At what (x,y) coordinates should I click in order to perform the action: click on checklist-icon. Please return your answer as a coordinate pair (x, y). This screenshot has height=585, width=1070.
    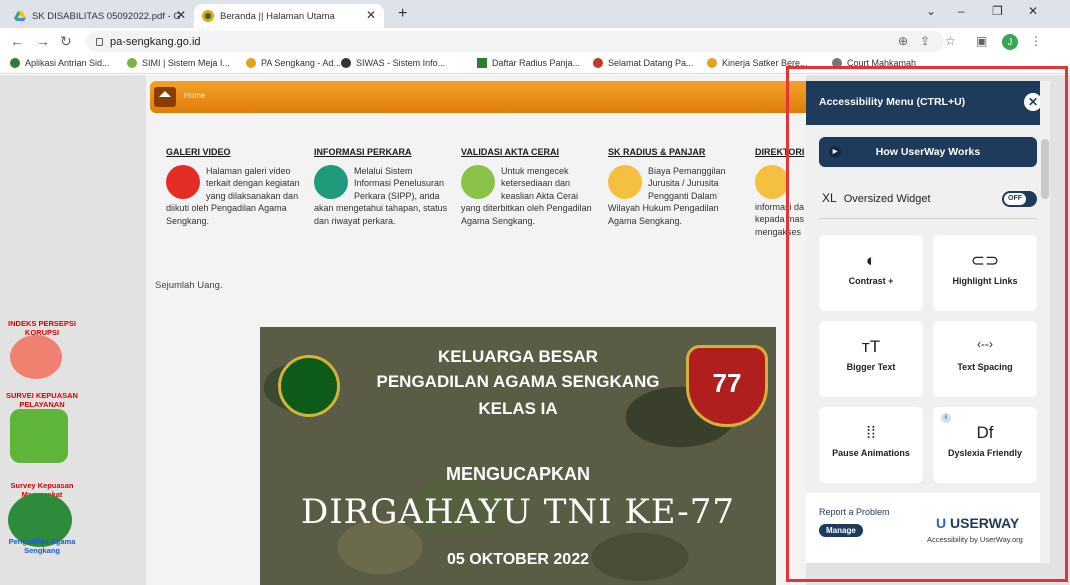
    Looking at the image, I should click on (39, 436).